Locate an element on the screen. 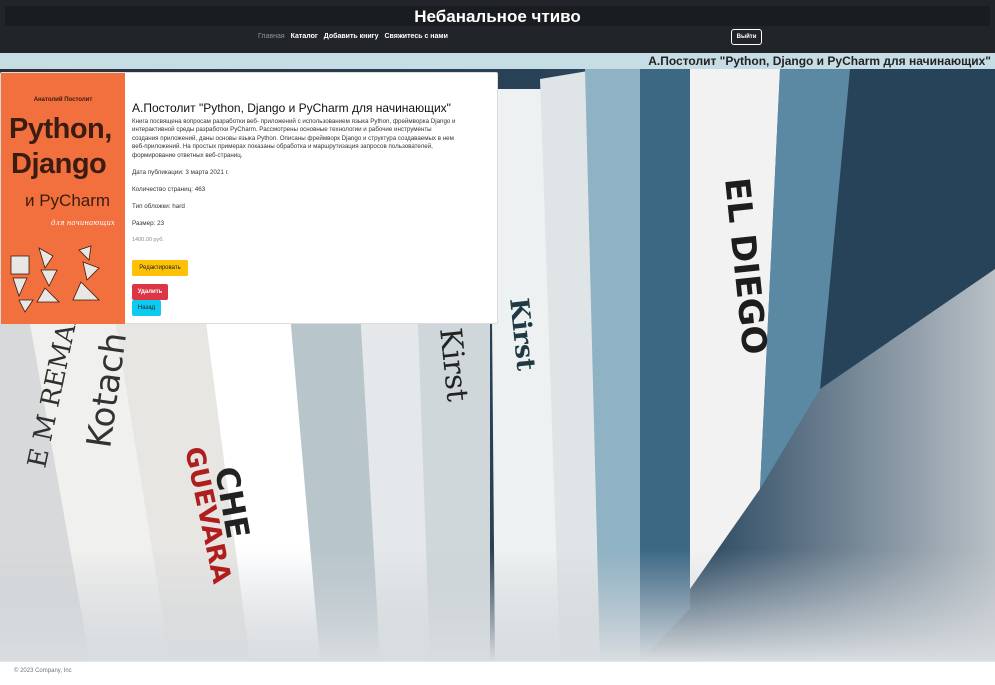 The height and width of the screenshot is (685, 995). site-title: Небанальное чтиво is located at coordinates (497, 16).